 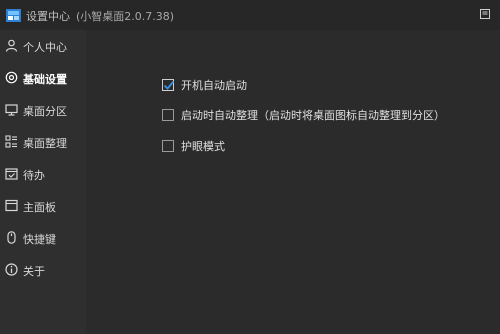 I want to click on sidebar-item-label: 快捷键, so click(x=39, y=239).